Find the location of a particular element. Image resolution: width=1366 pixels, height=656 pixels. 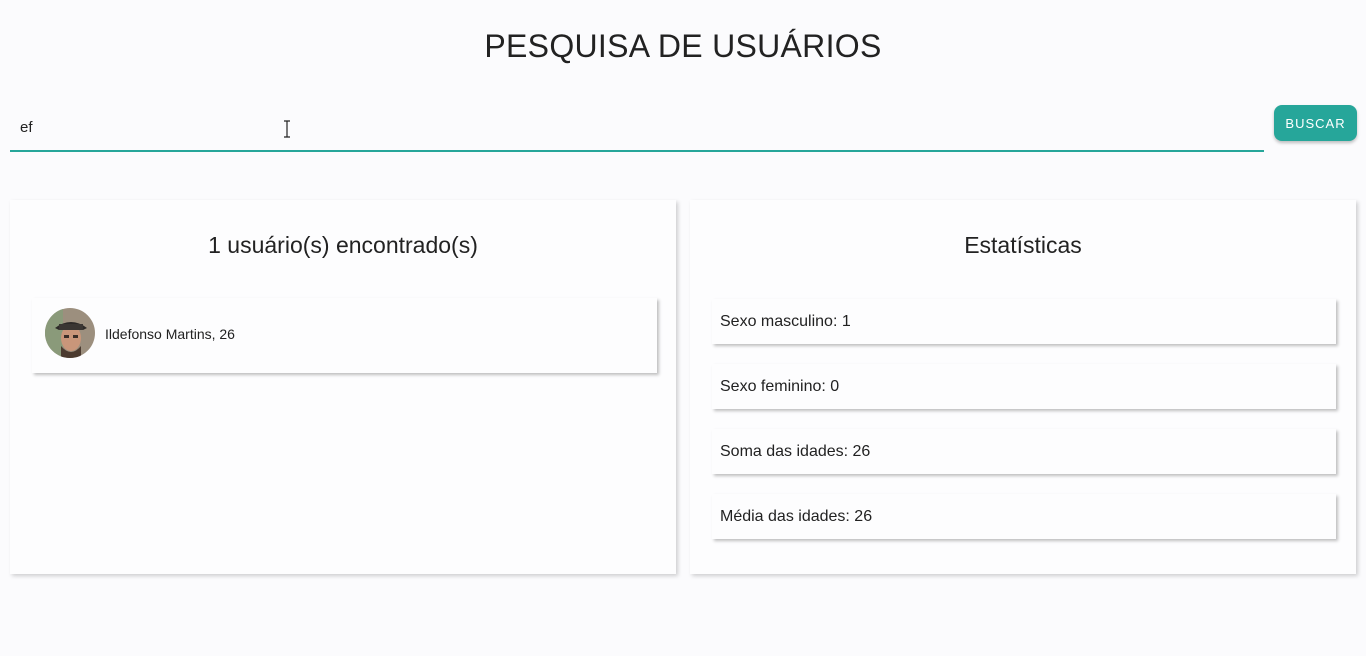

stat-label: Média das idades: 26 is located at coordinates (796, 516).